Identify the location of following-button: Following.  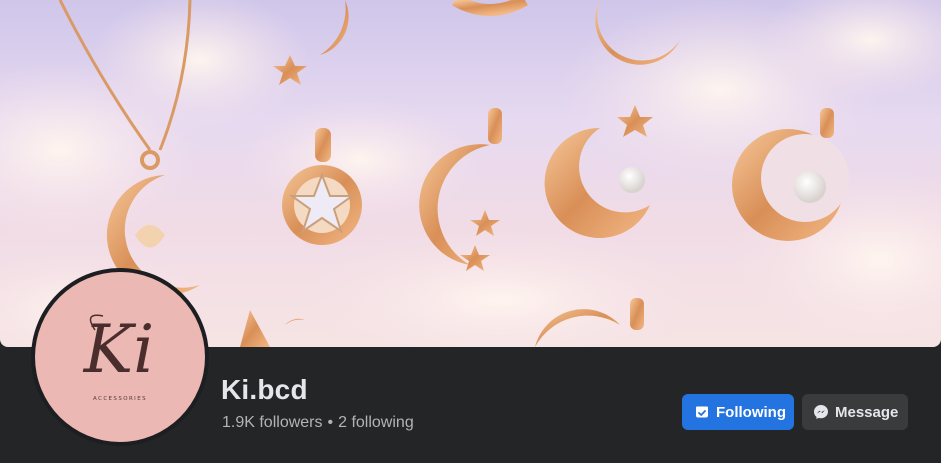
(738, 412).